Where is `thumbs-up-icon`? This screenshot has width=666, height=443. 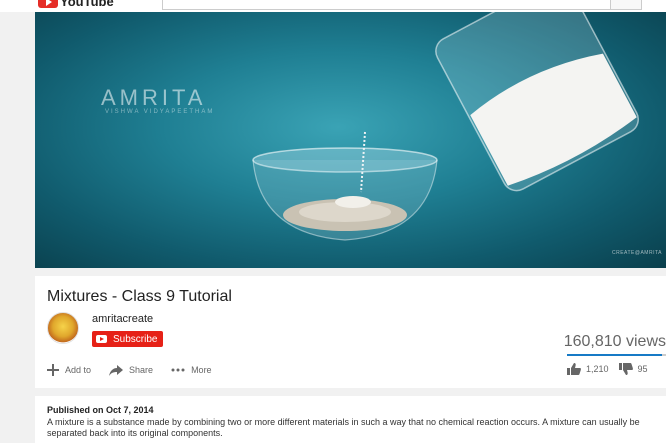 thumbs-up-icon is located at coordinates (574, 369).